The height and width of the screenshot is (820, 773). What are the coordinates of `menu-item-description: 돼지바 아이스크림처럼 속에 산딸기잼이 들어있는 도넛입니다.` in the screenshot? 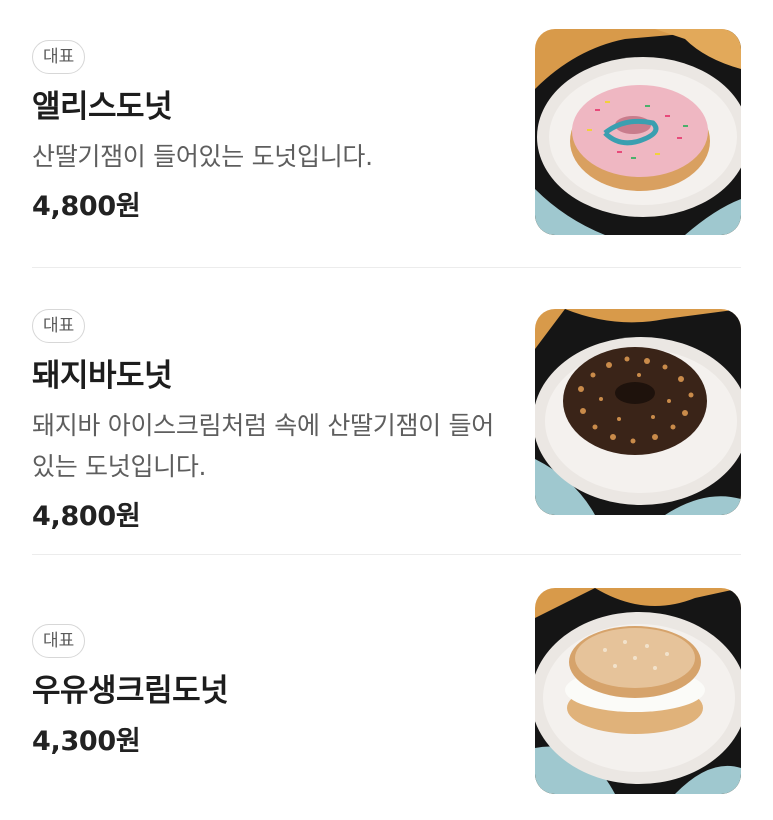 It's located at (263, 446).